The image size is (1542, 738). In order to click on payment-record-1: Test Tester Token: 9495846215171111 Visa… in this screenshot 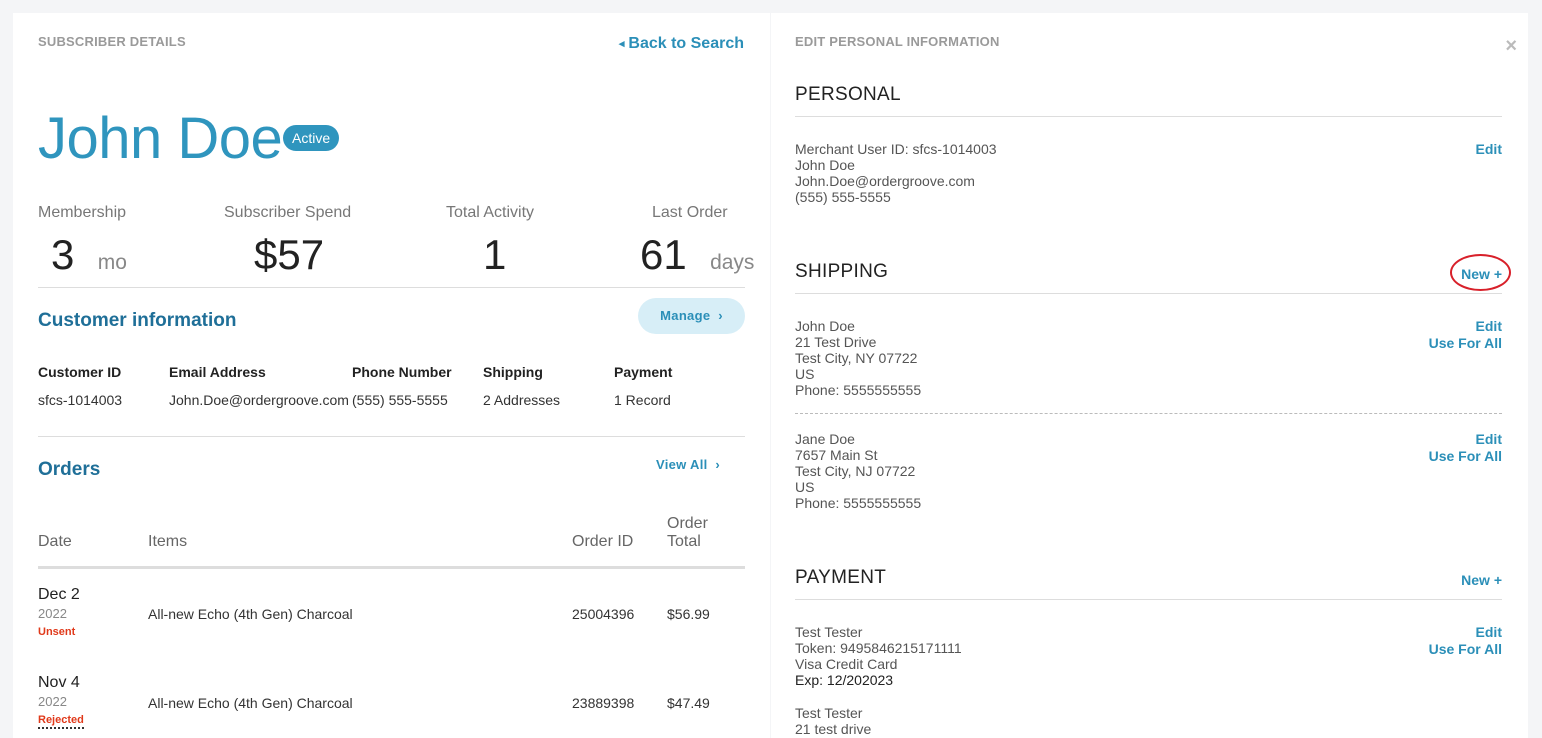, I will do `click(878, 656)`.